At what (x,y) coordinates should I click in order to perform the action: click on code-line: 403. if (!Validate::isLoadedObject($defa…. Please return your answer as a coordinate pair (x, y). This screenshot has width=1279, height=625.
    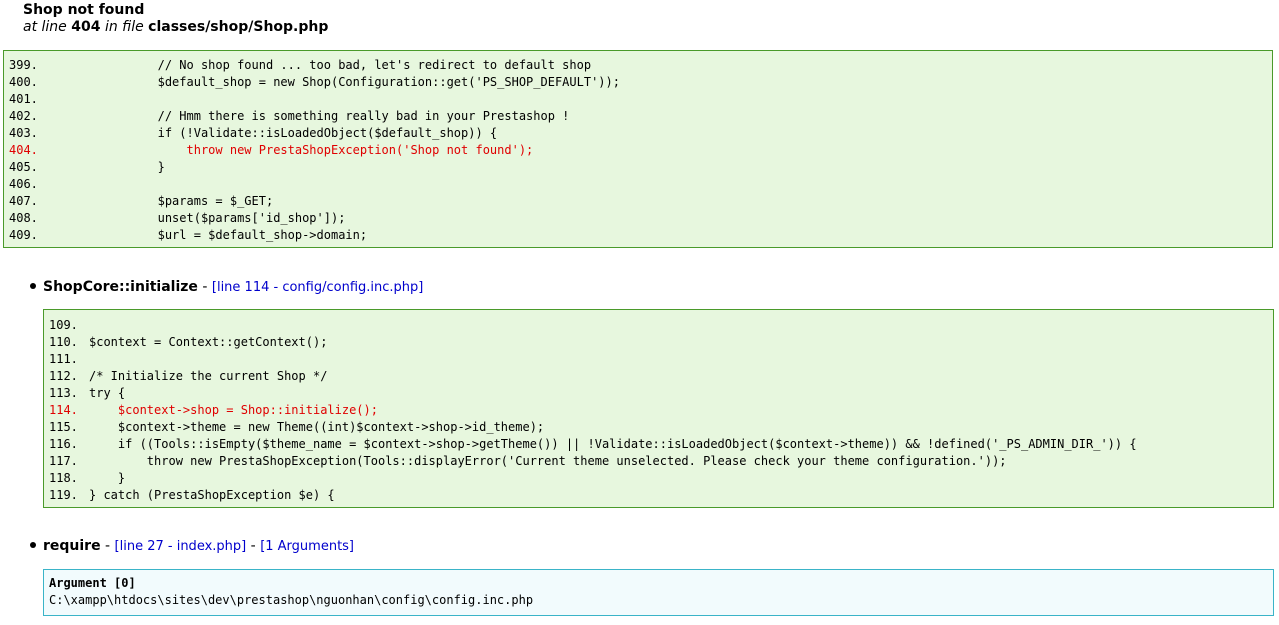
    Looking at the image, I should click on (638, 133).